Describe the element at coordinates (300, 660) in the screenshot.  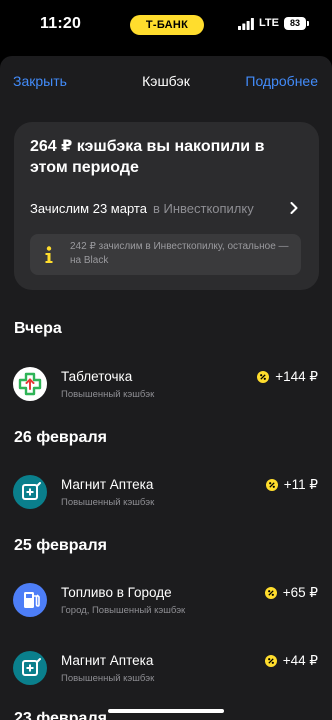
I see `amount-value: +44 ₽` at that location.